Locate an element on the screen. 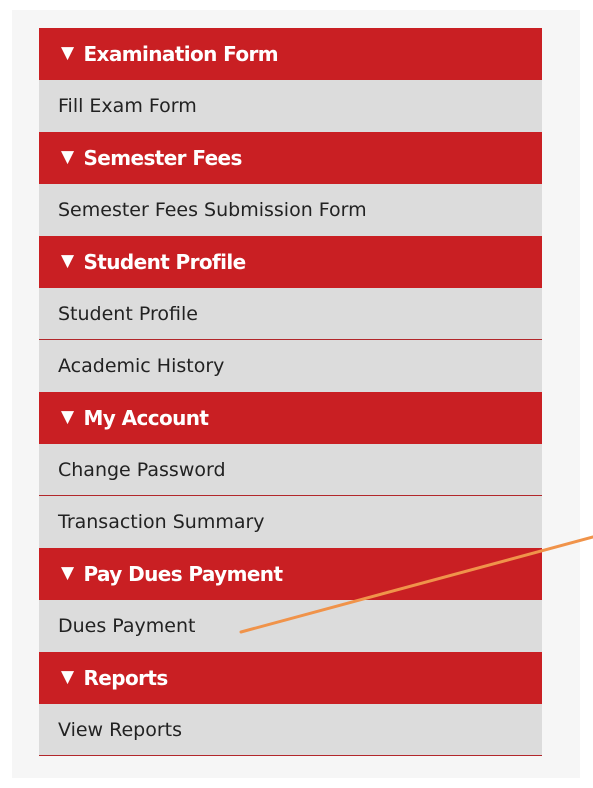 Image resolution: width=593 pixels, height=788 pixels. menu-item-label: Academic History is located at coordinates (141, 366).